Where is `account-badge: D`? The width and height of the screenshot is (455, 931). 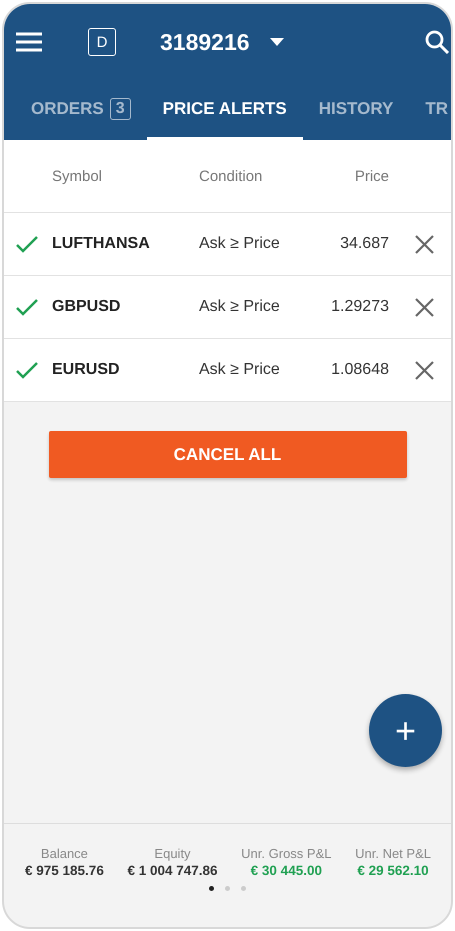
account-badge: D is located at coordinates (102, 42).